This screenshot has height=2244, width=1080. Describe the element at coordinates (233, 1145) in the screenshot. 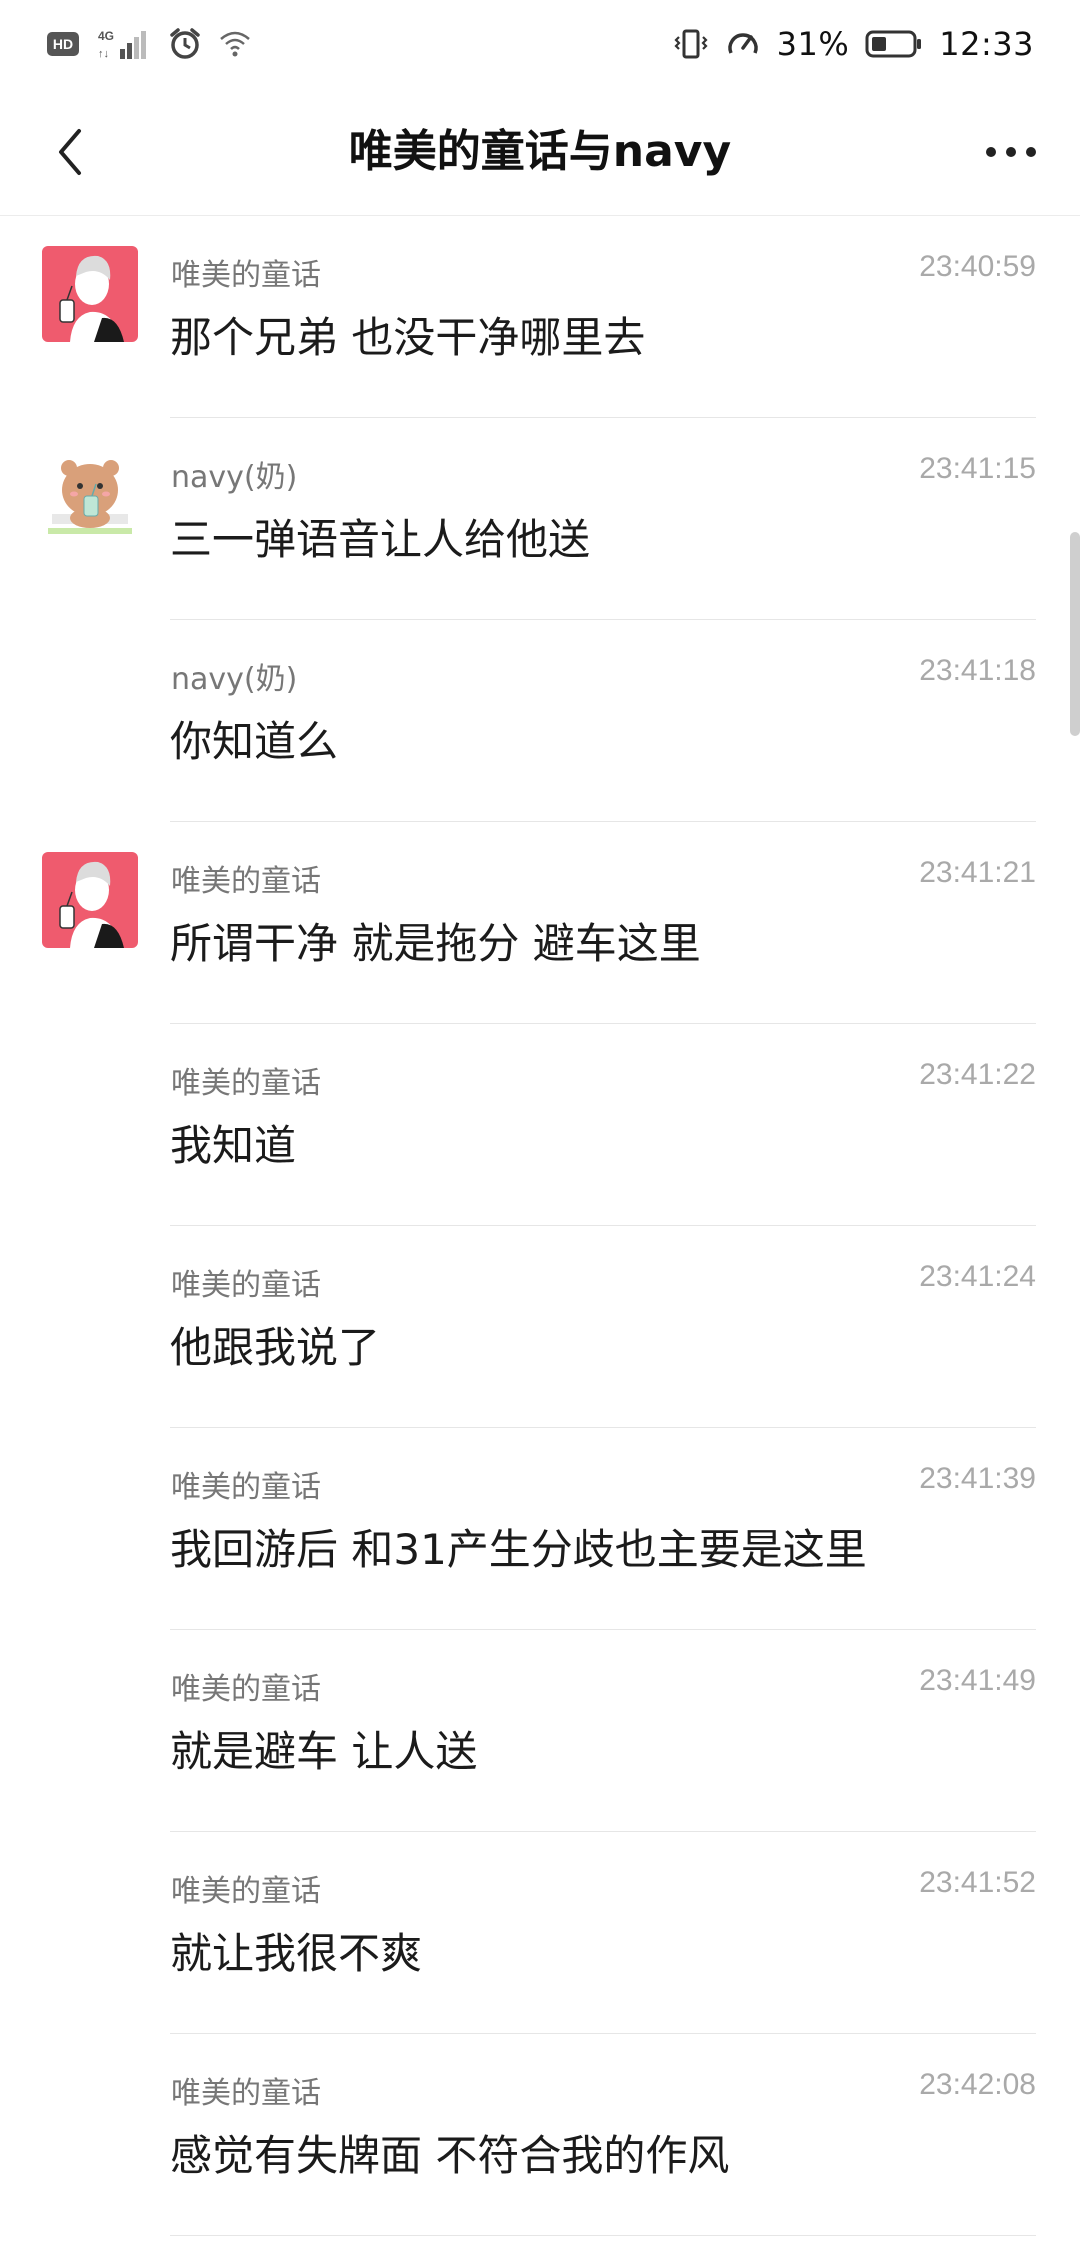

I see `message-text: 我知道` at that location.